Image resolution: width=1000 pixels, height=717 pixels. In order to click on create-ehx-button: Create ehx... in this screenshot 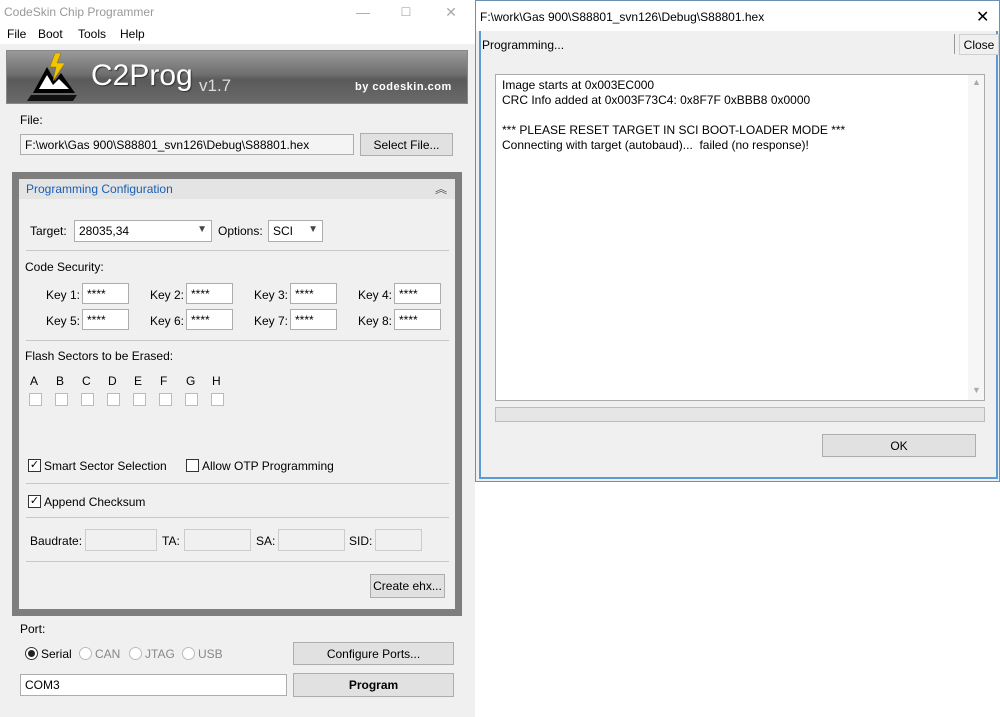, I will do `click(407, 586)`.